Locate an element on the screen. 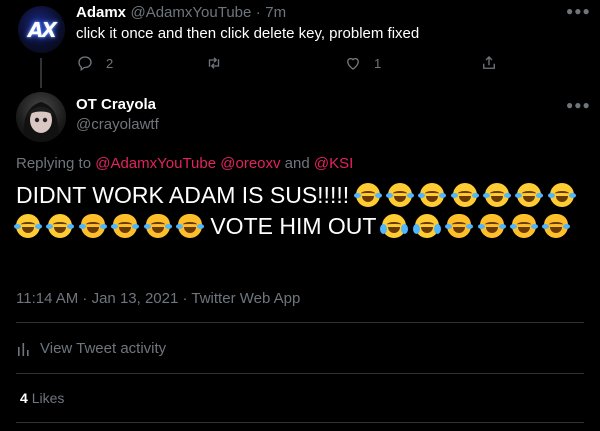 The height and width of the screenshot is (431, 600). retweet-icon is located at coordinates (214, 63).